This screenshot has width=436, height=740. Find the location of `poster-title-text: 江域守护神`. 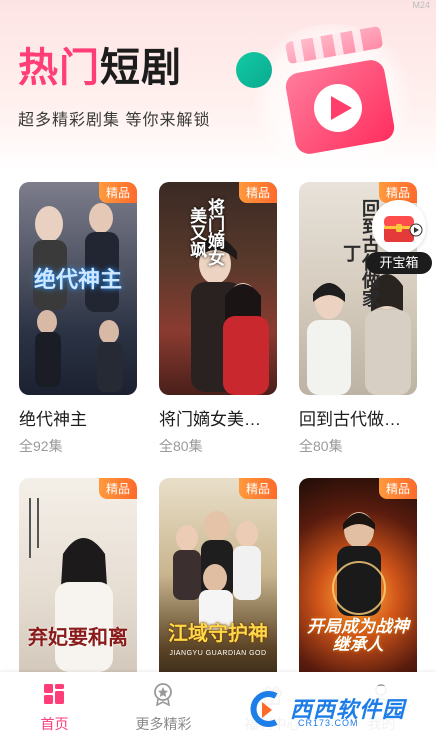

poster-title-text: 江域守护神 is located at coordinates (218, 634).